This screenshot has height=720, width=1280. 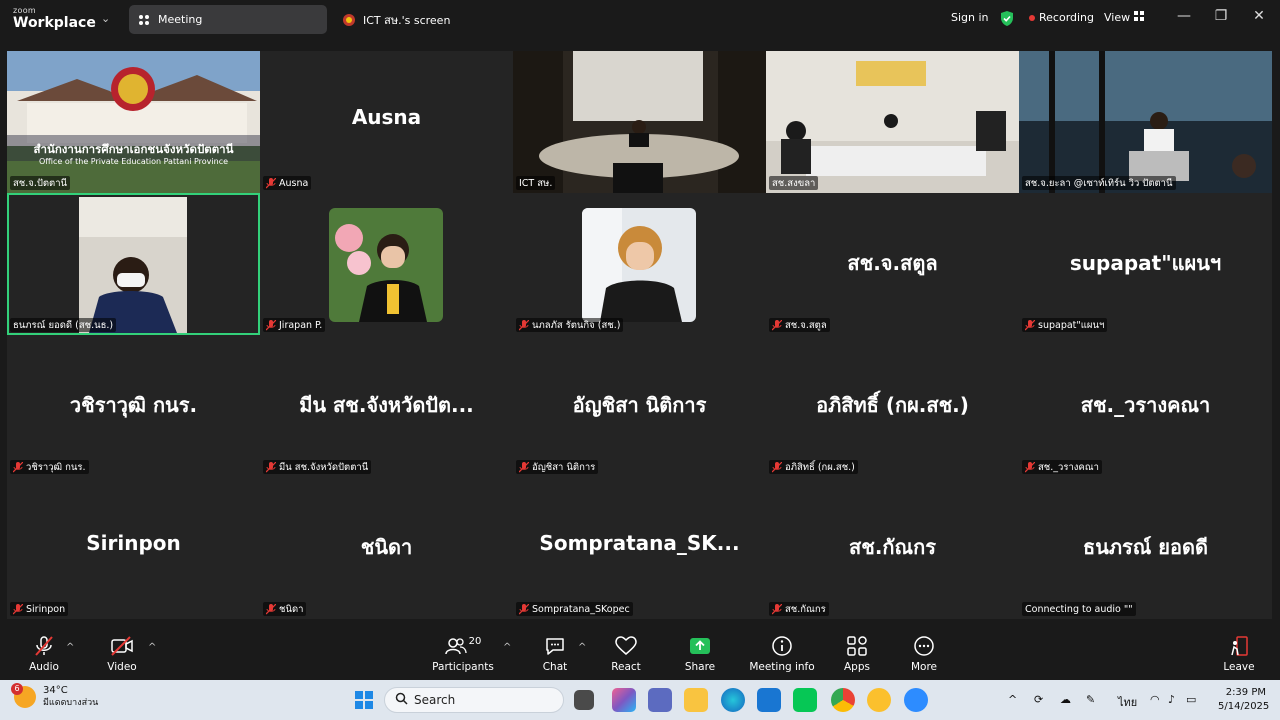 I want to click on profile-photo, so click(x=386, y=265).